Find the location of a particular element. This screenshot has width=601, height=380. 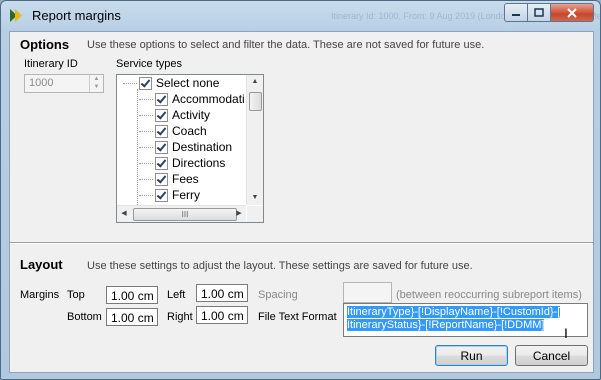

minimize-icon is located at coordinates (516, 14).